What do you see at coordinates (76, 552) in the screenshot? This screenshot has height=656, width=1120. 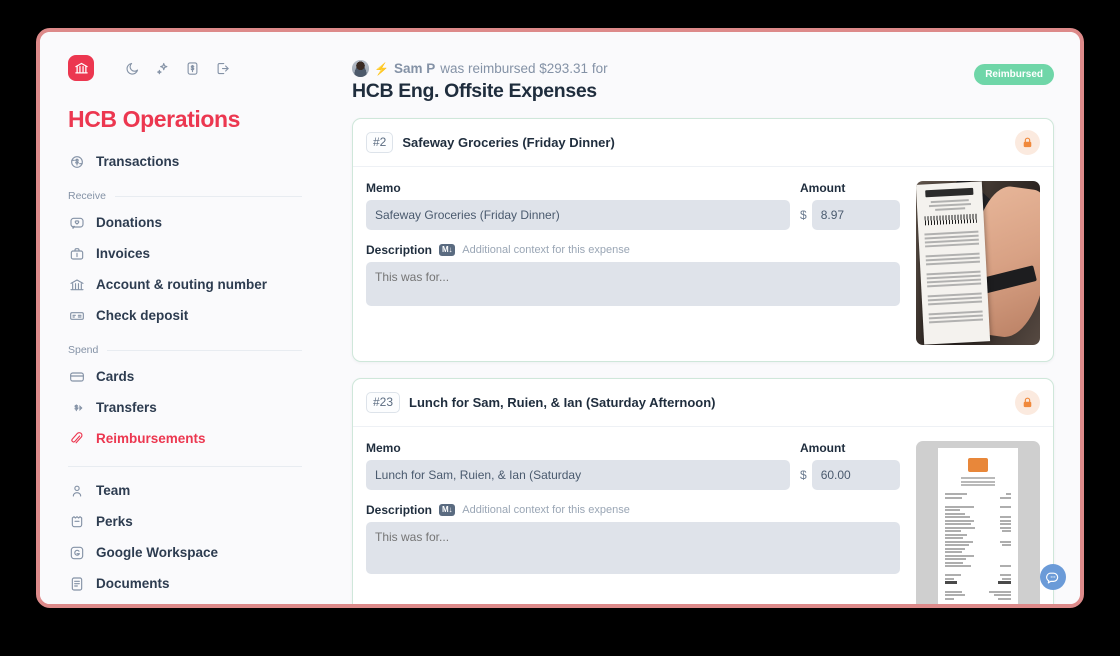 I see `google-workspace-icon` at bounding box center [76, 552].